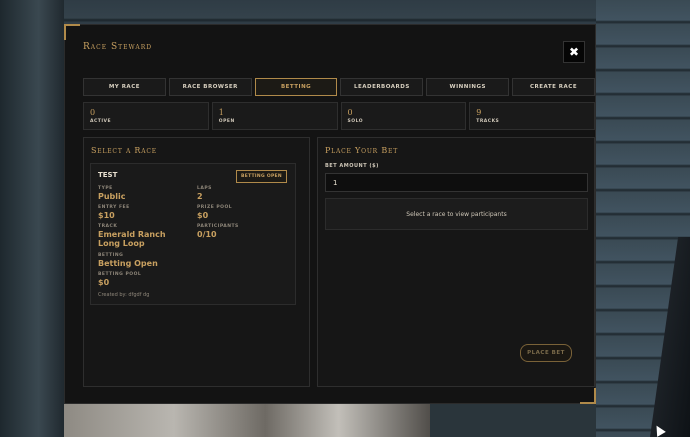  What do you see at coordinates (146, 116) in the screenshot?
I see `stat-active: 0 Active` at bounding box center [146, 116].